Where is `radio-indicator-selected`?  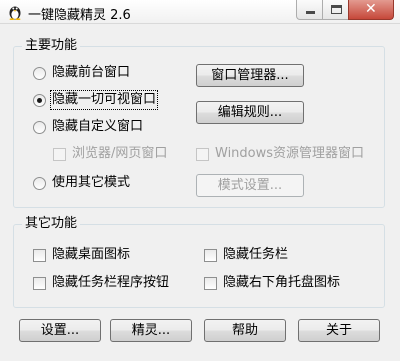
radio-indicator-selected is located at coordinates (39, 100).